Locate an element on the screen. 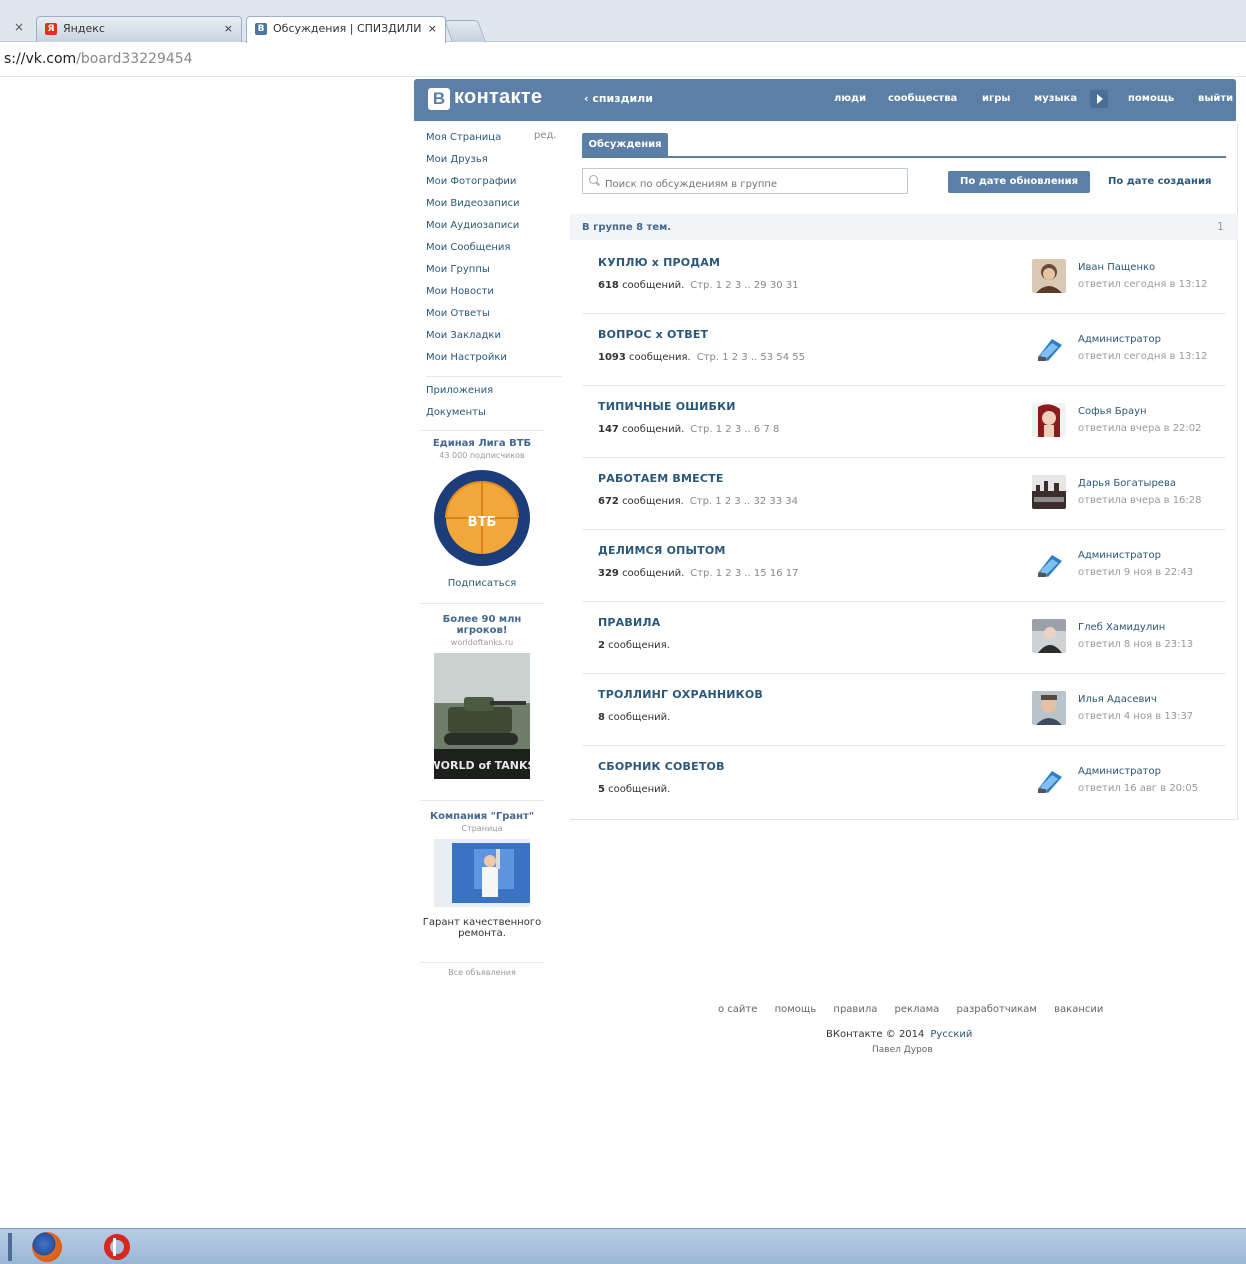  footer-link-rules: правила is located at coordinates (855, 1009).